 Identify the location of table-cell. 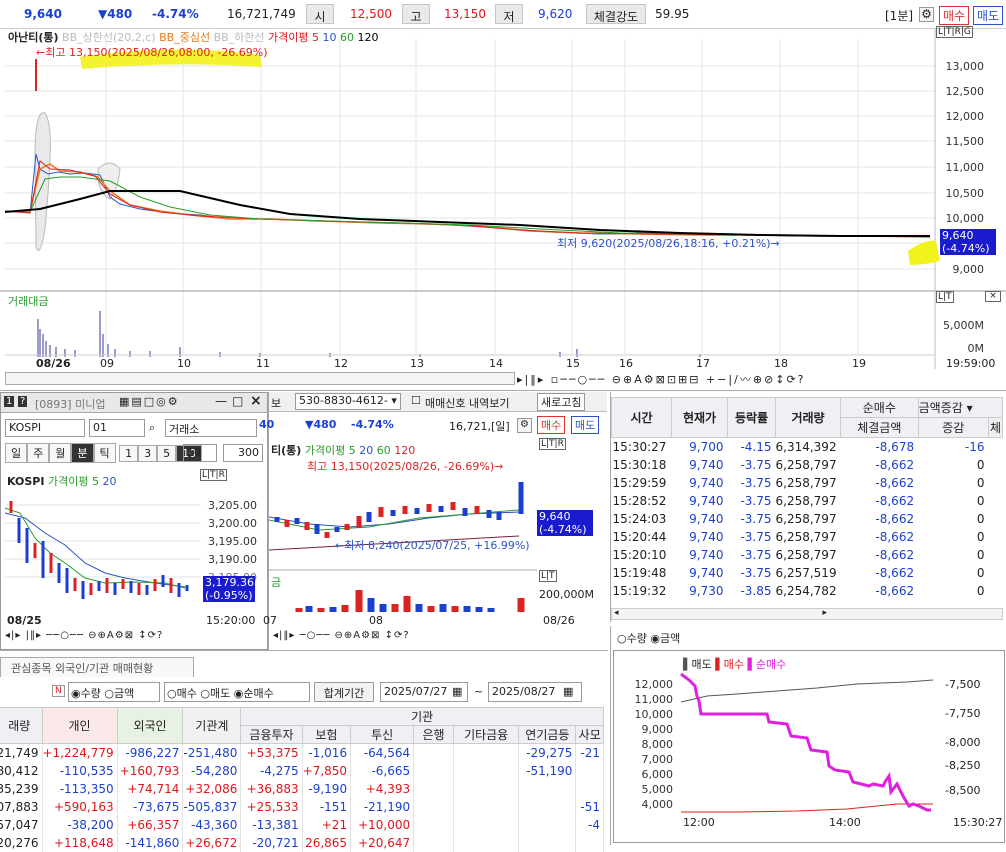
(433, 752).